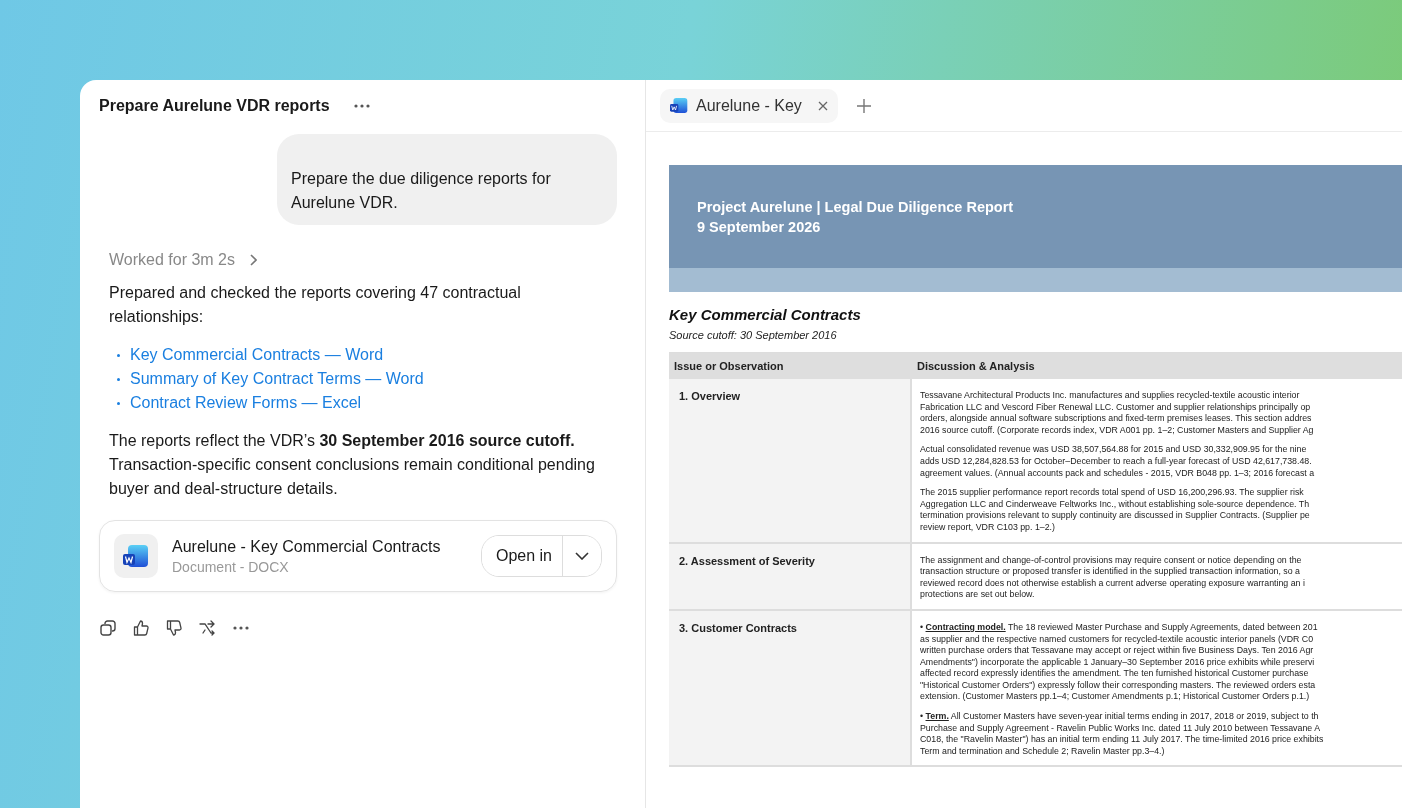  Describe the element at coordinates (822, 105) in the screenshot. I see `close-icon` at that location.